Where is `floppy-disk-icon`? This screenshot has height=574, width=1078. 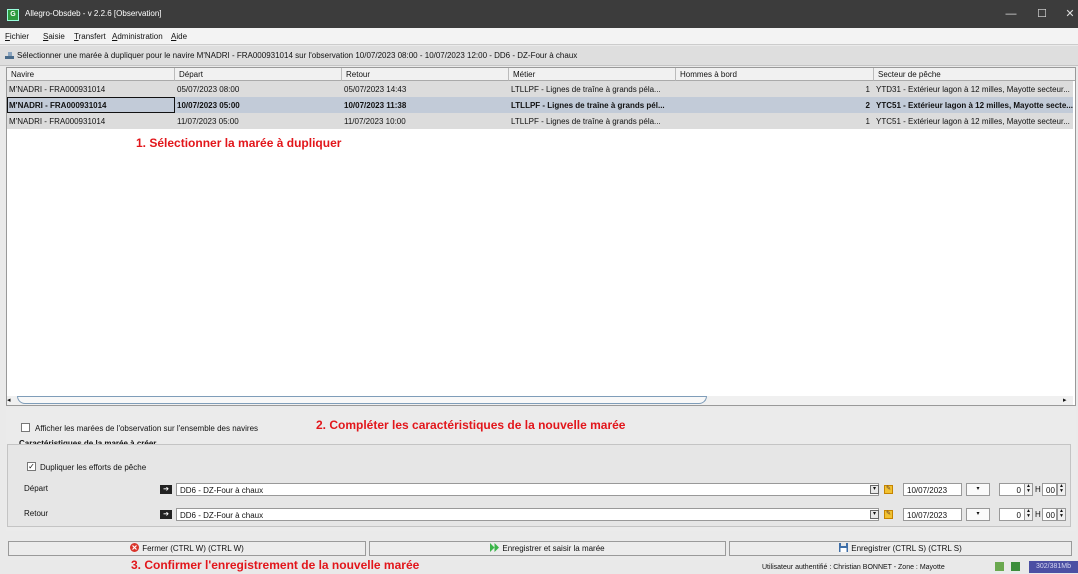 floppy-disk-icon is located at coordinates (844, 547).